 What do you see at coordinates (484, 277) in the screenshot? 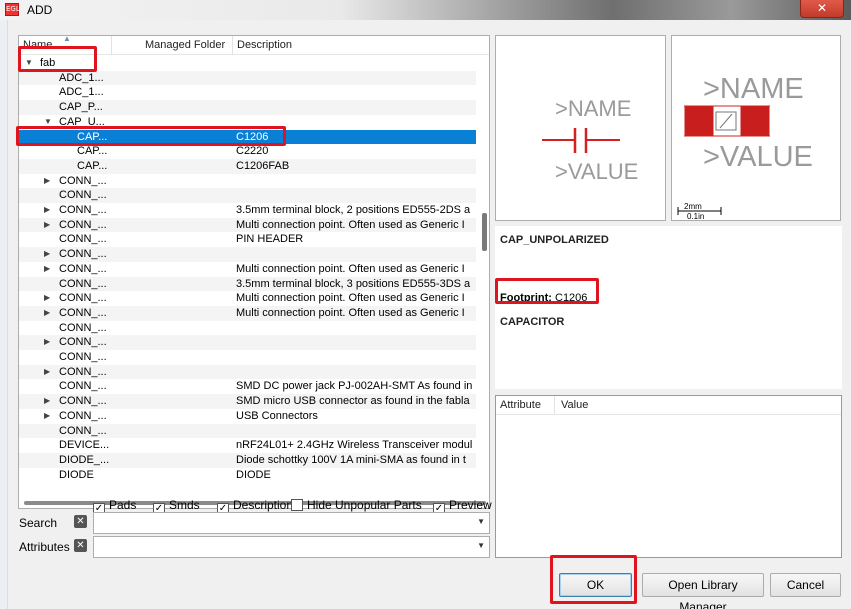
I see `vertical-scrollbar` at bounding box center [484, 277].